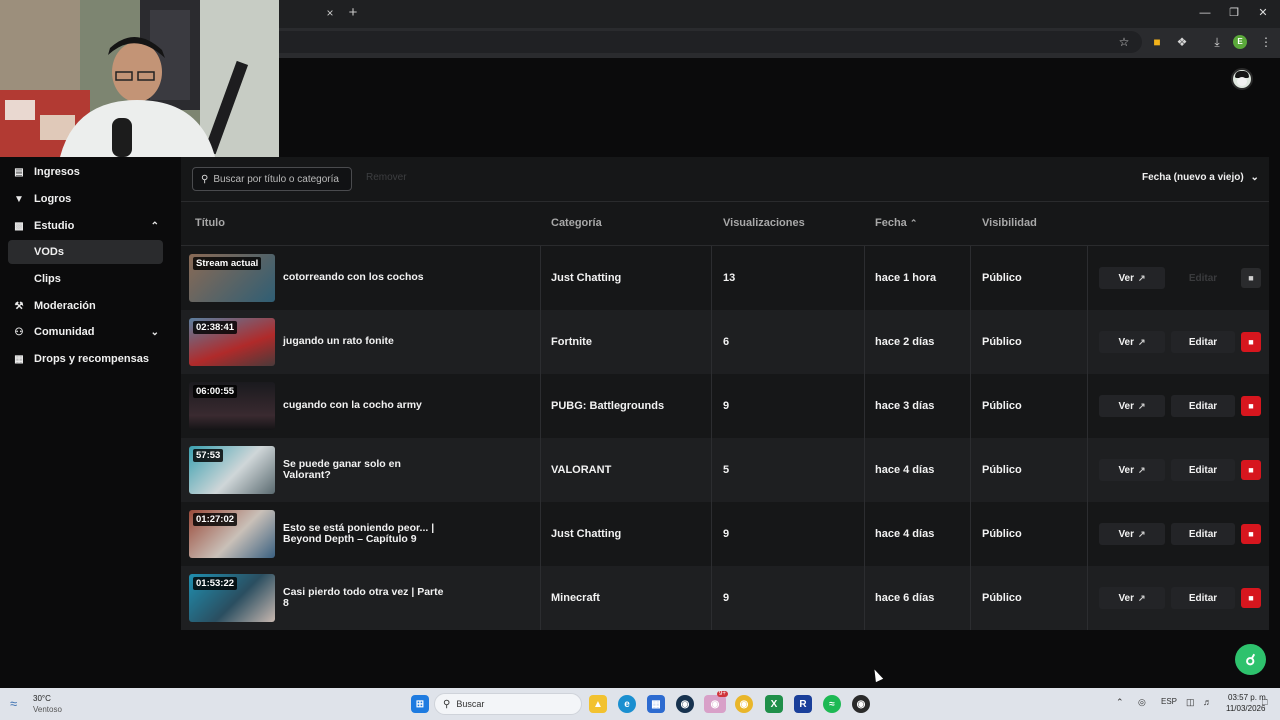 The width and height of the screenshot is (1280, 720). I want to click on browser-menu-icon: ⋮, so click(1266, 42).